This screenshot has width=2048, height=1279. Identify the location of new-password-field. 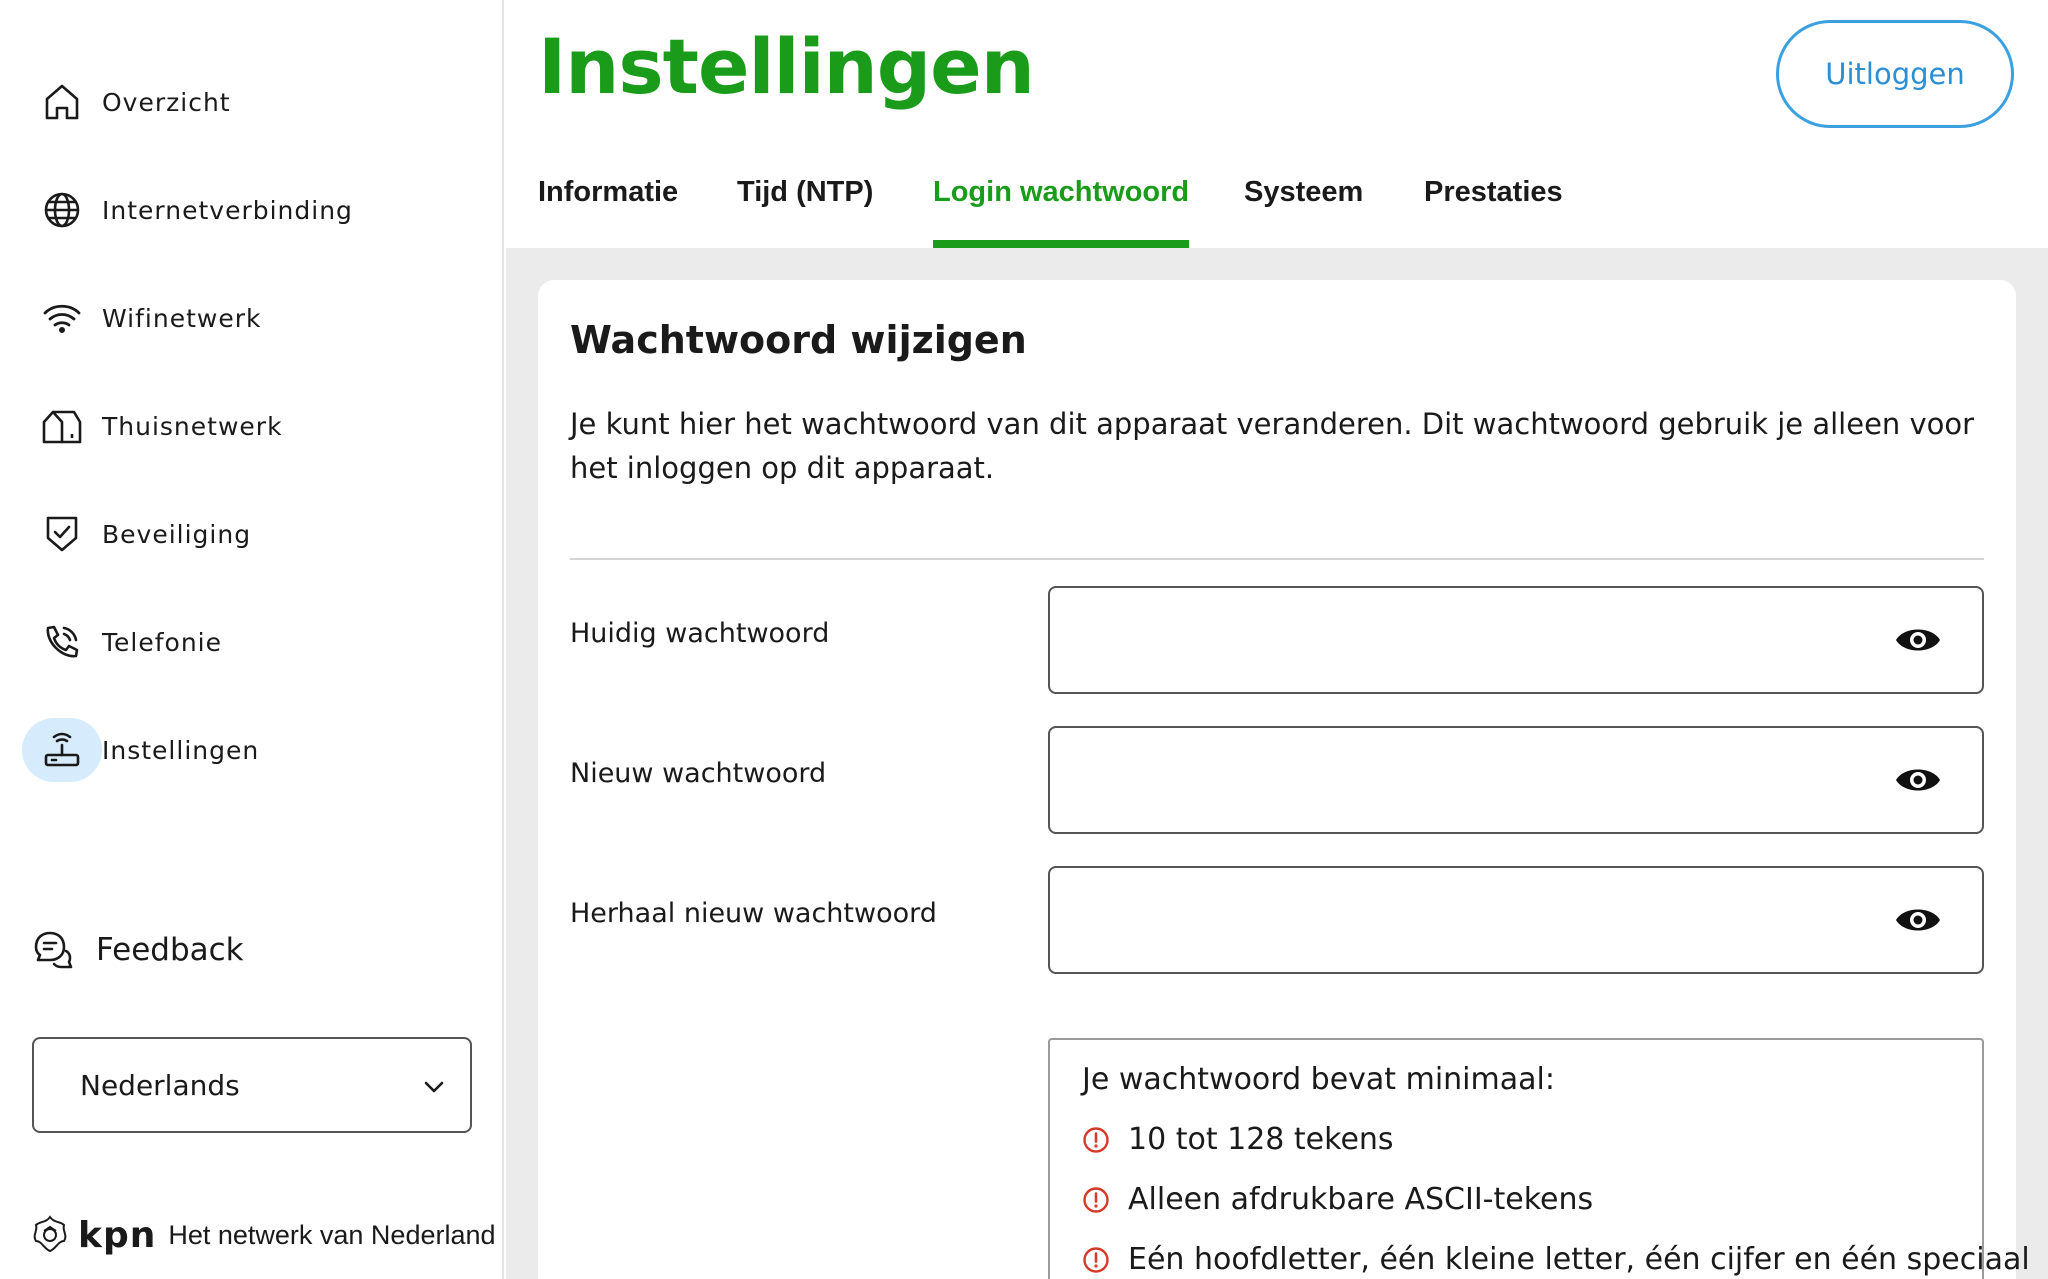
(1516, 780).